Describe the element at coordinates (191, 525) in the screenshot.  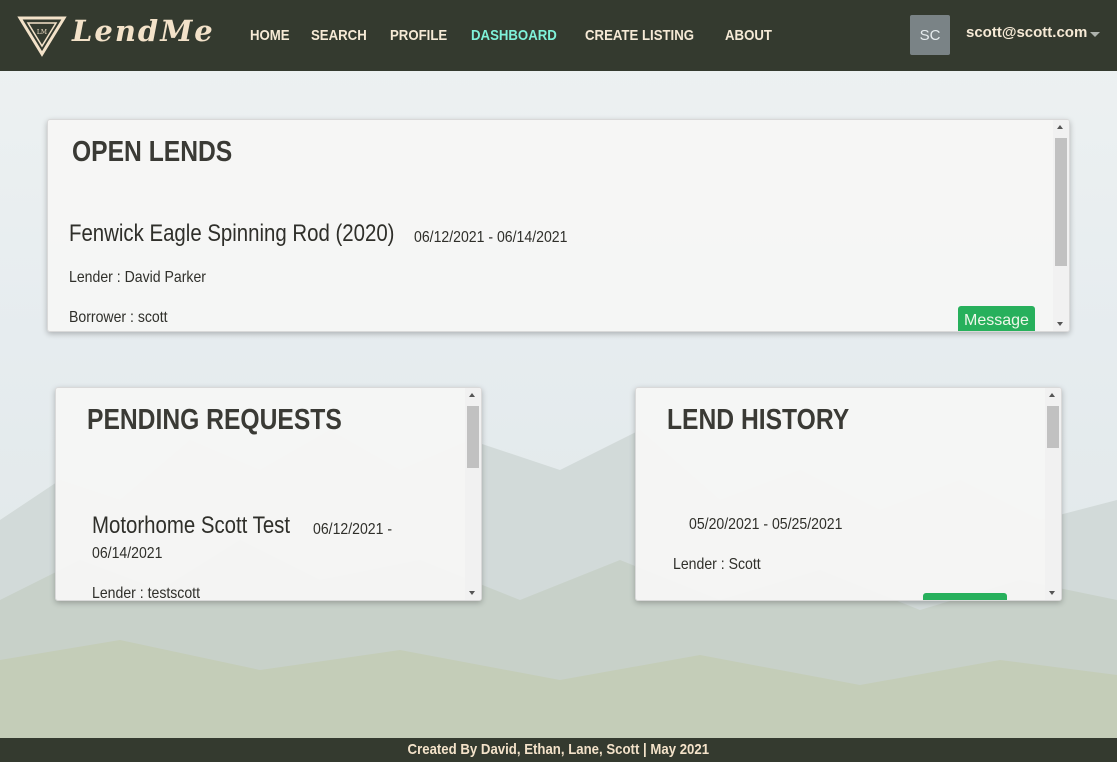
I see `request-item-title: Motorhome Scott Test` at that location.